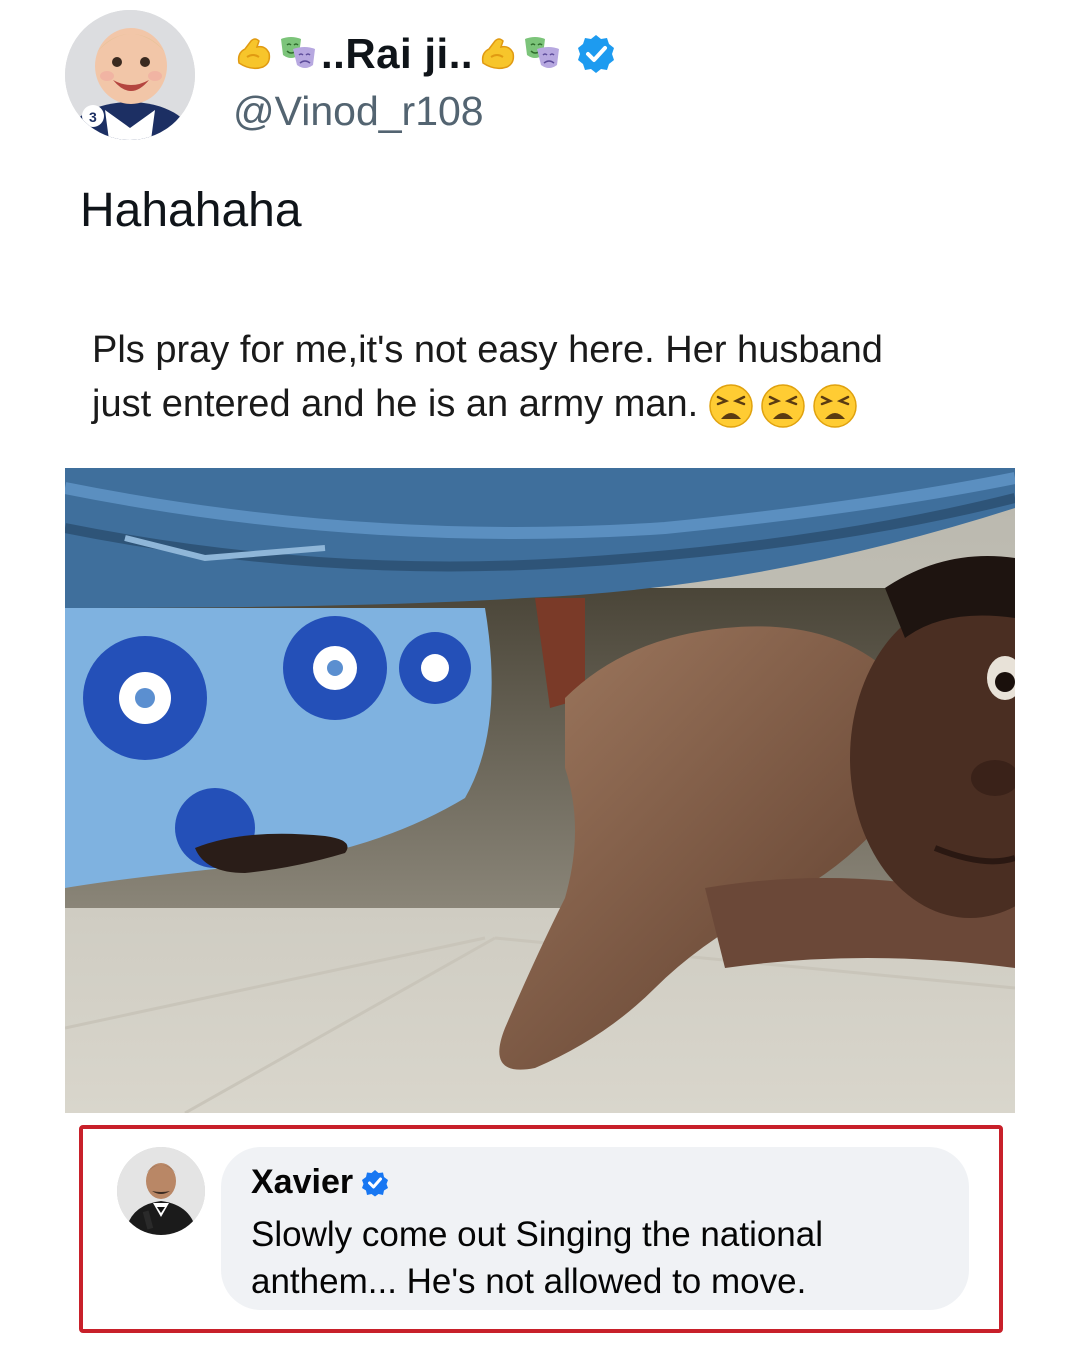 The width and height of the screenshot is (1080, 1350). Describe the element at coordinates (529, 1281) in the screenshot. I see `reply-text-line-2: anthem... He's not allowed to move.` at that location.